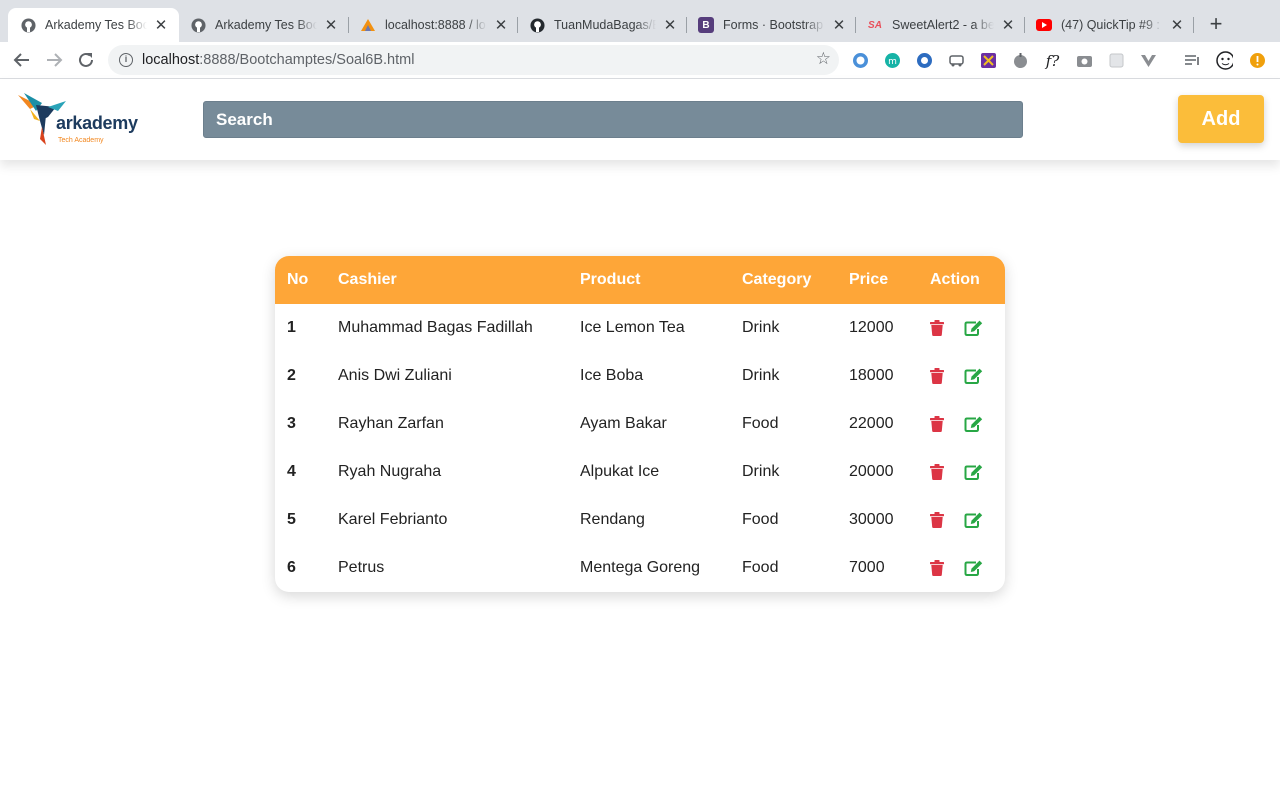  What do you see at coordinates (871, 375) in the screenshot?
I see `cell-price: 18000` at bounding box center [871, 375].